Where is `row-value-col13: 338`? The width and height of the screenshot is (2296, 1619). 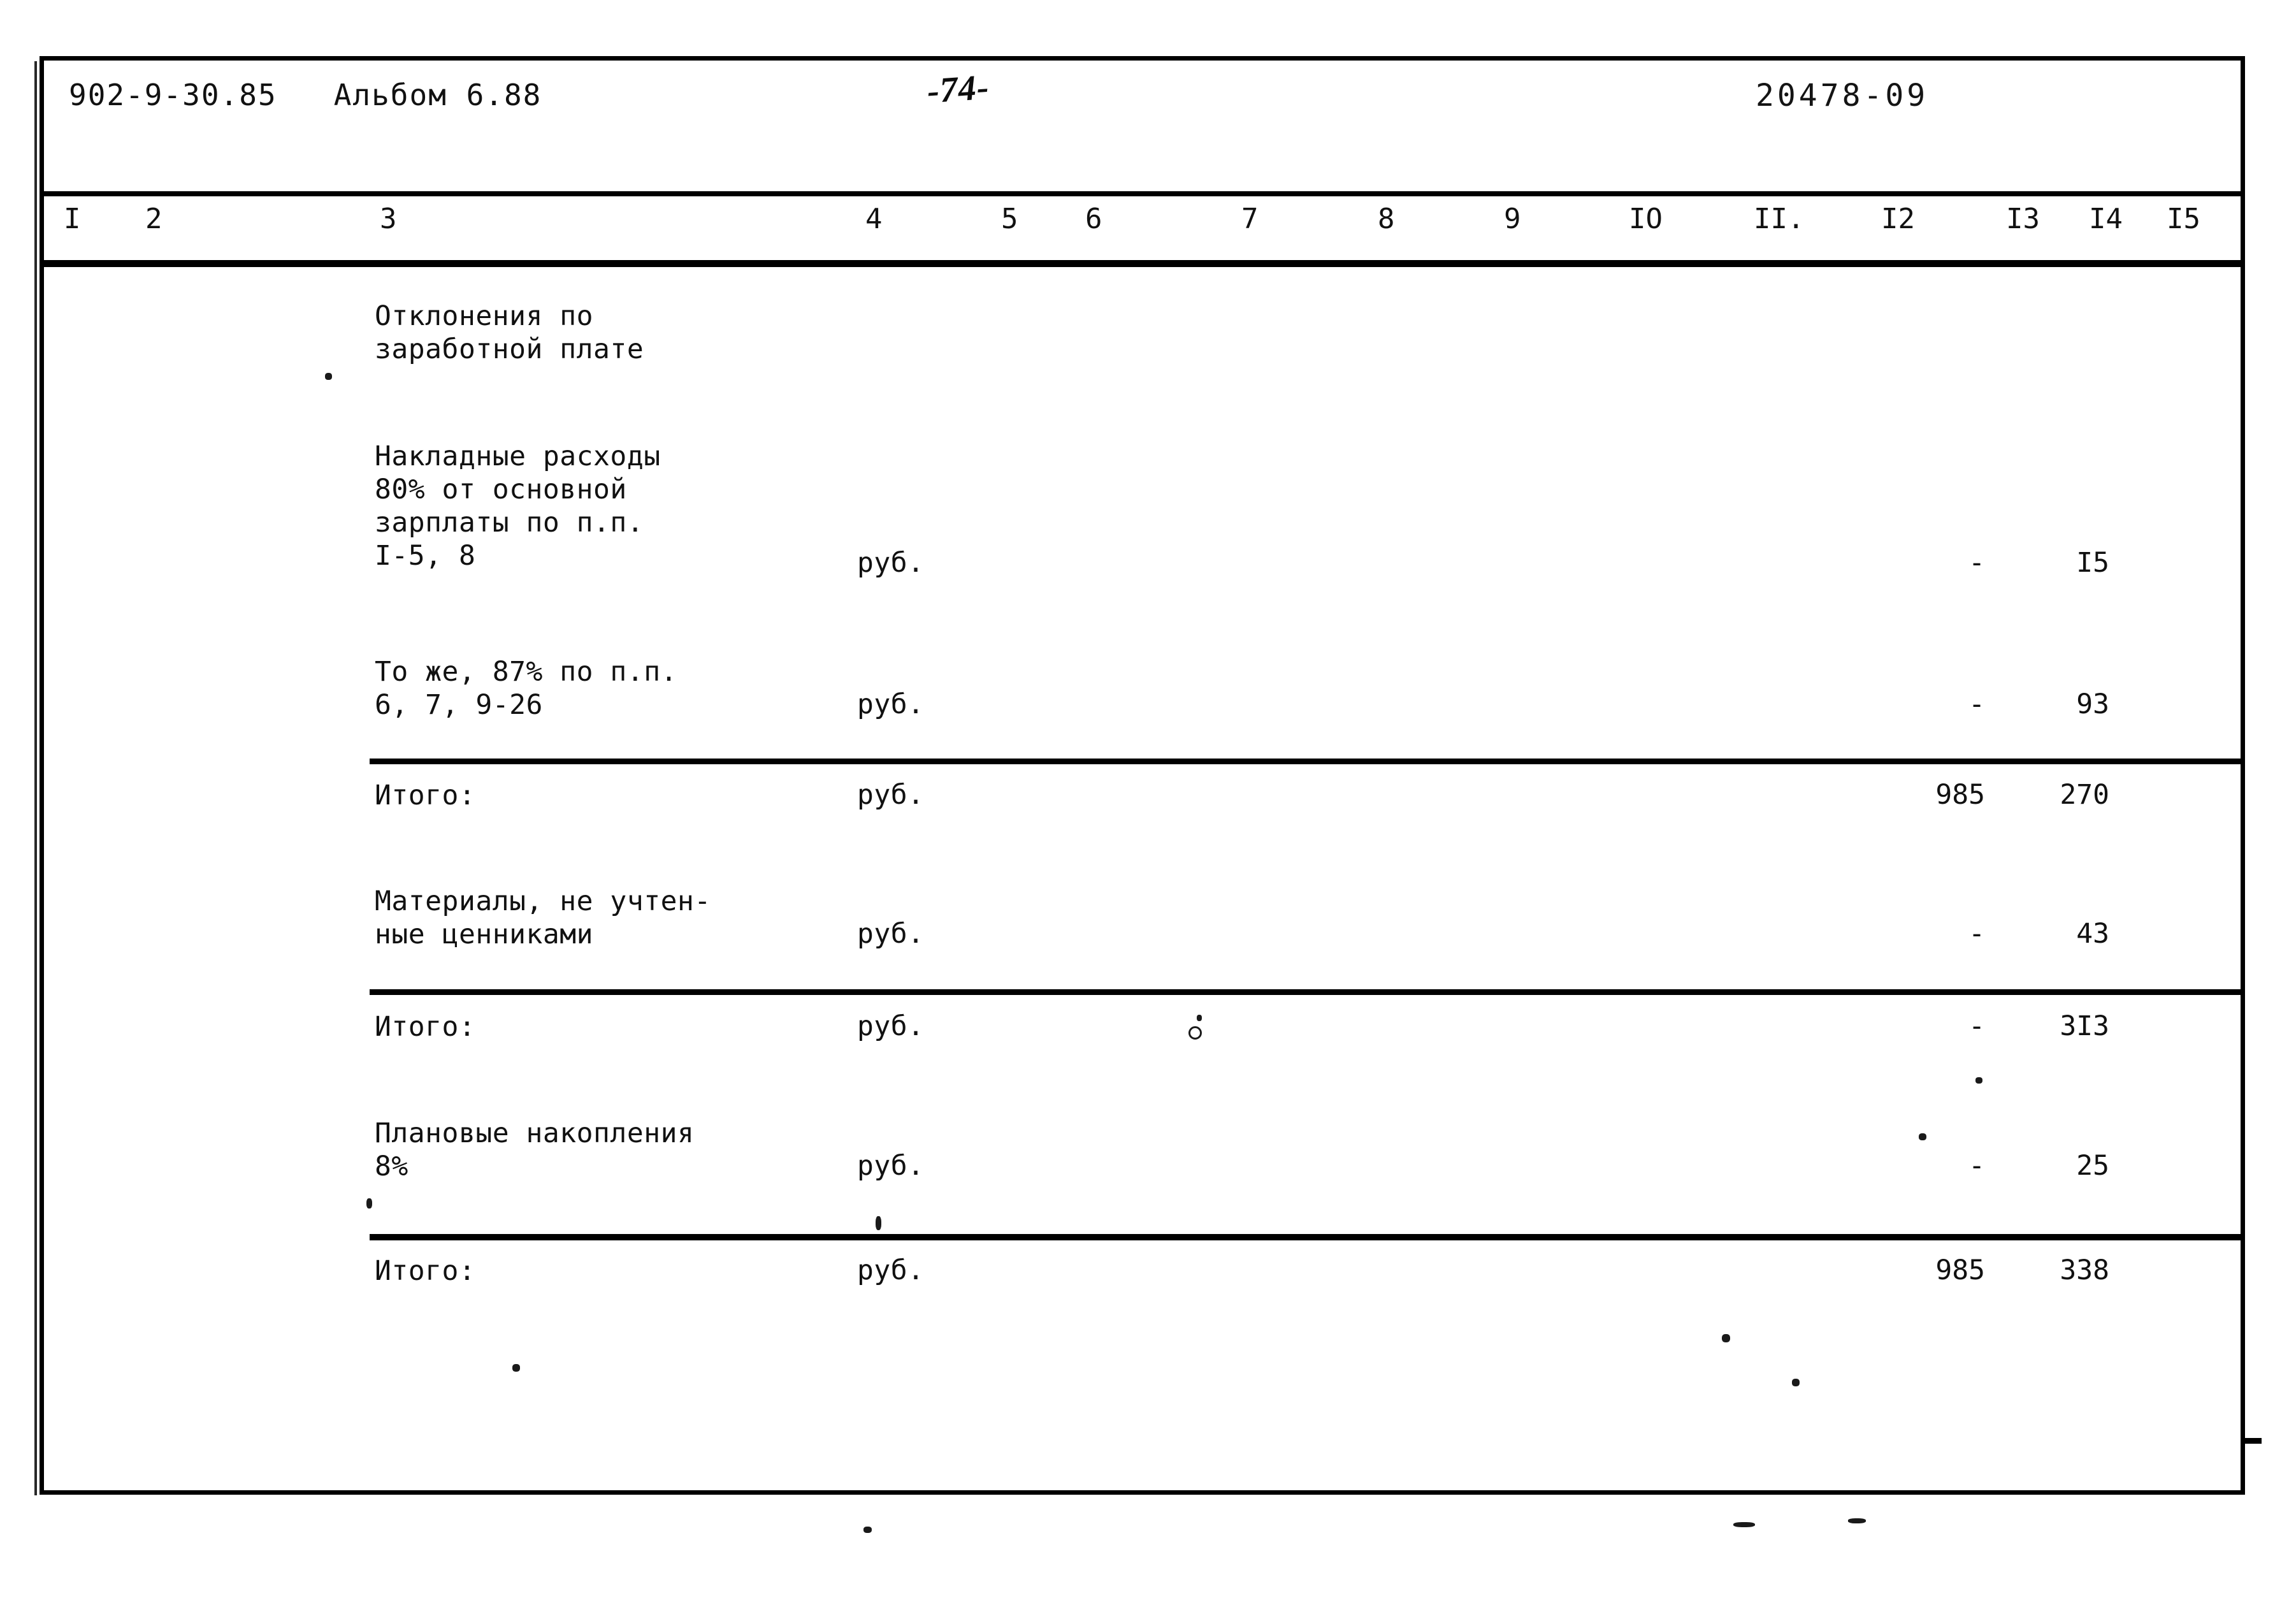 row-value-col13: 338 is located at coordinates (2084, 1270).